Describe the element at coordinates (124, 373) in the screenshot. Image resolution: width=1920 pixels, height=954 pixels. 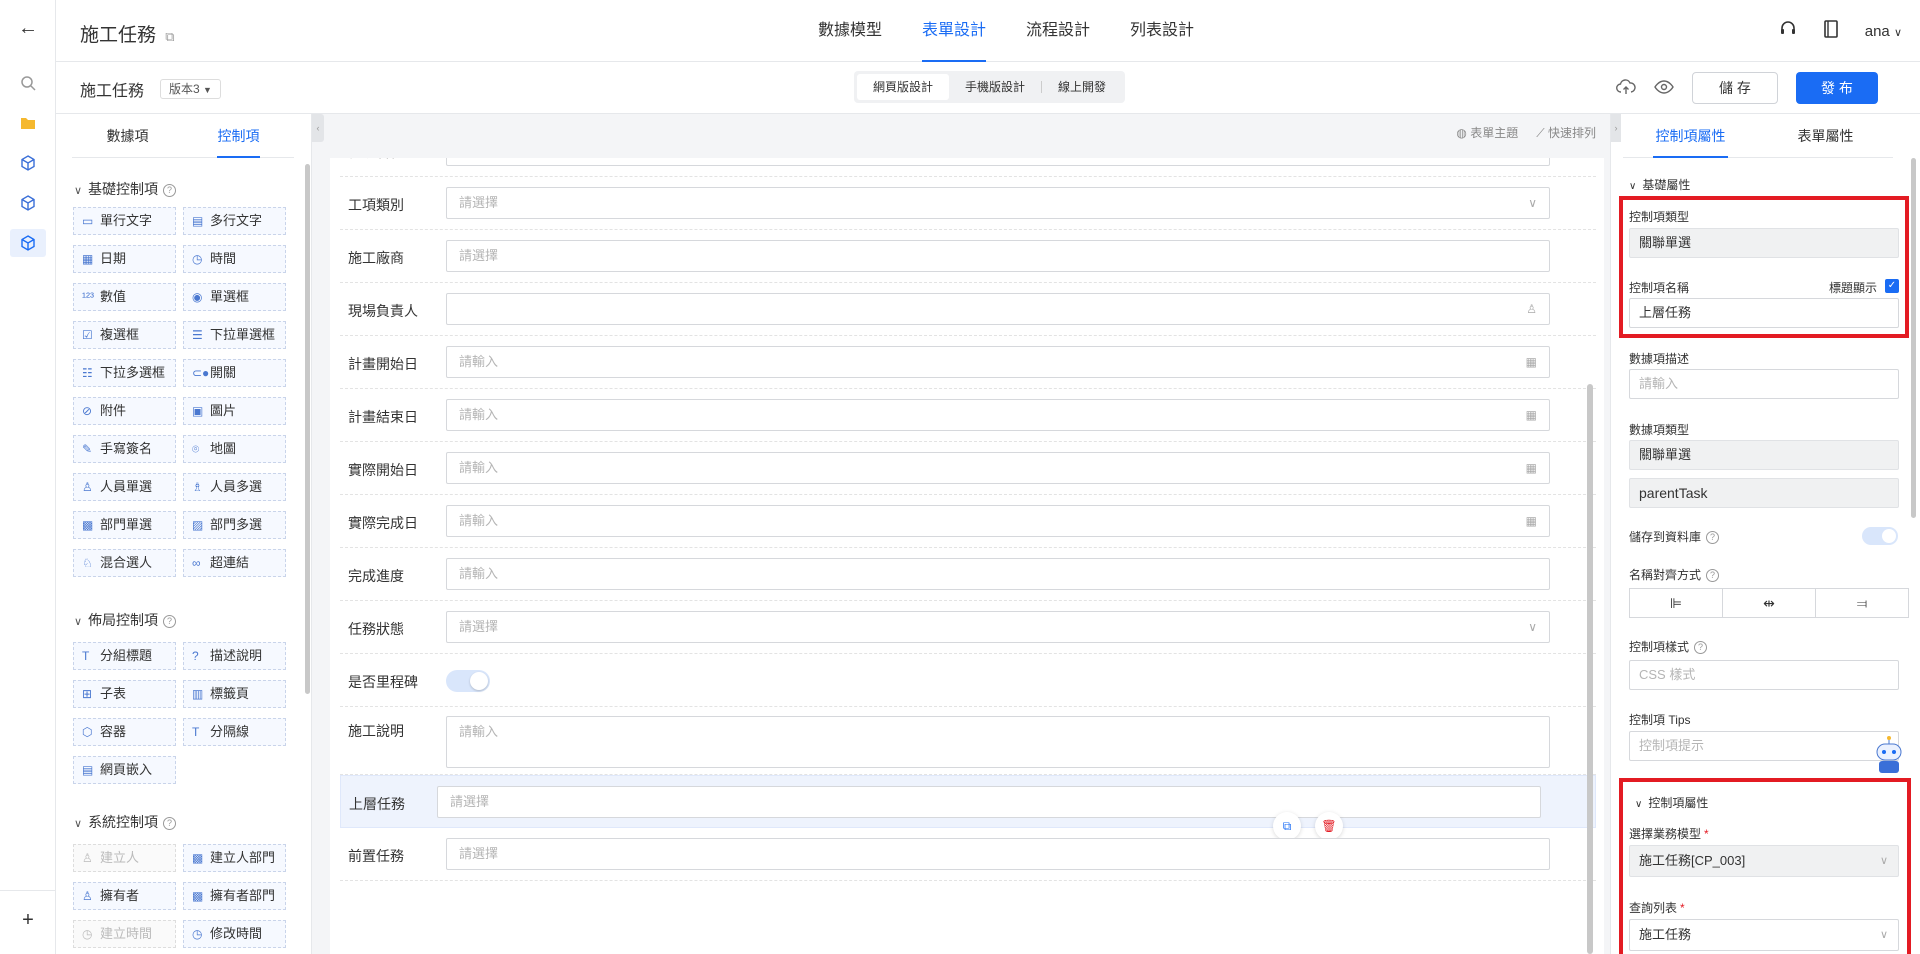
I see `palette-control-item: ☷ 下拉多選框` at that location.